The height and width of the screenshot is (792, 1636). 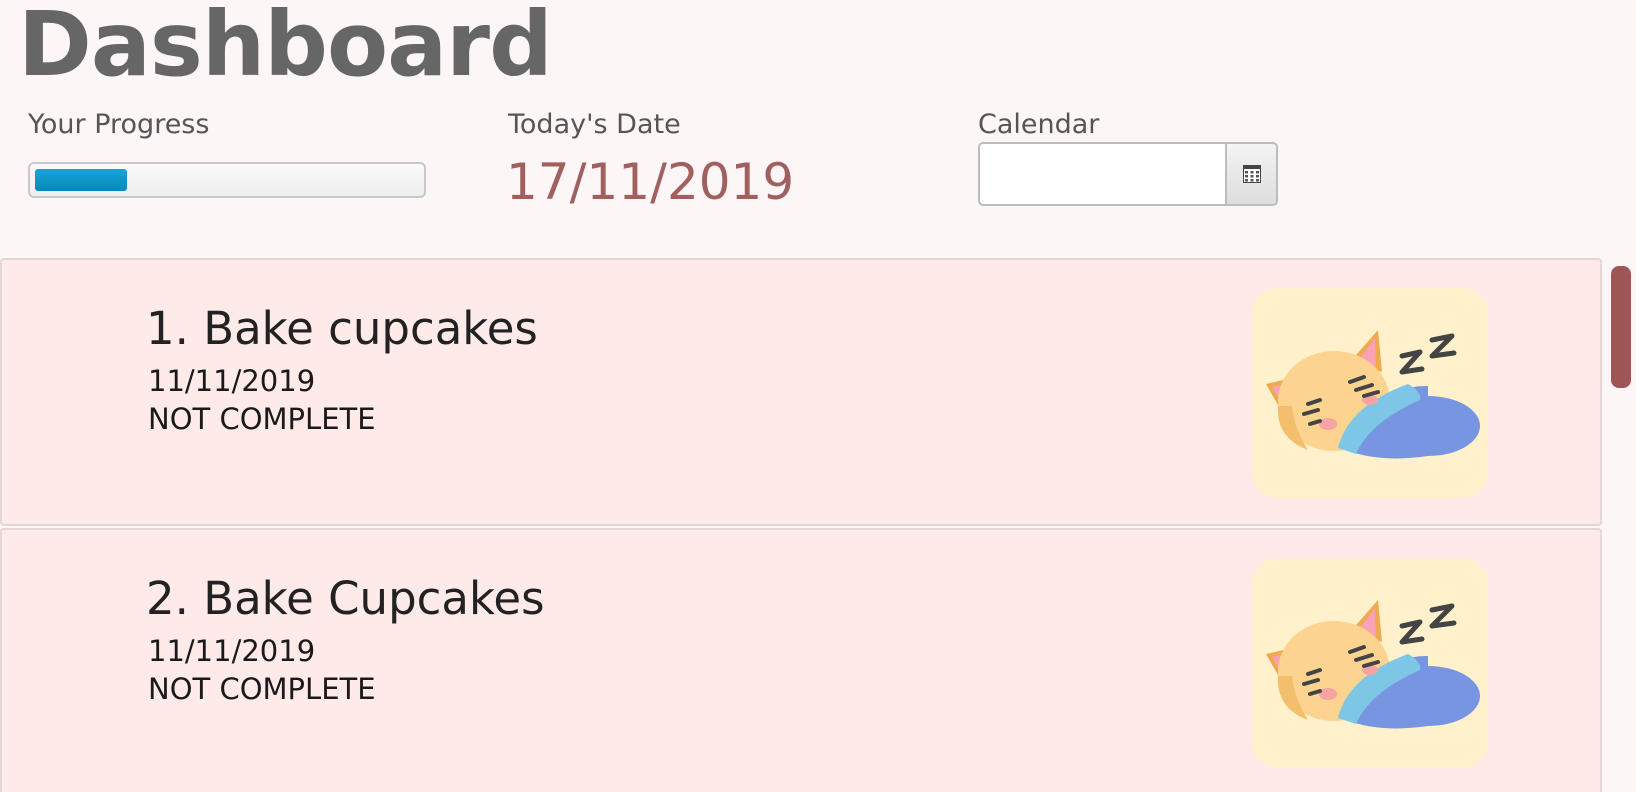 What do you see at coordinates (119, 124) in the screenshot?
I see `progress-label: Your Progress` at bounding box center [119, 124].